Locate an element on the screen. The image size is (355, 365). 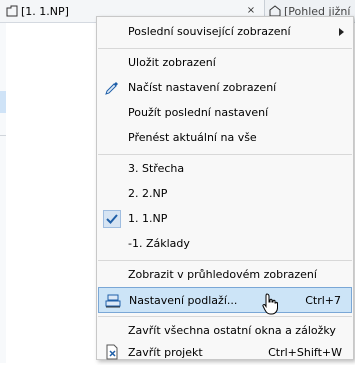
menu-item-load-view-settings: Načíst nastavení zobrazení is located at coordinates (225, 88).